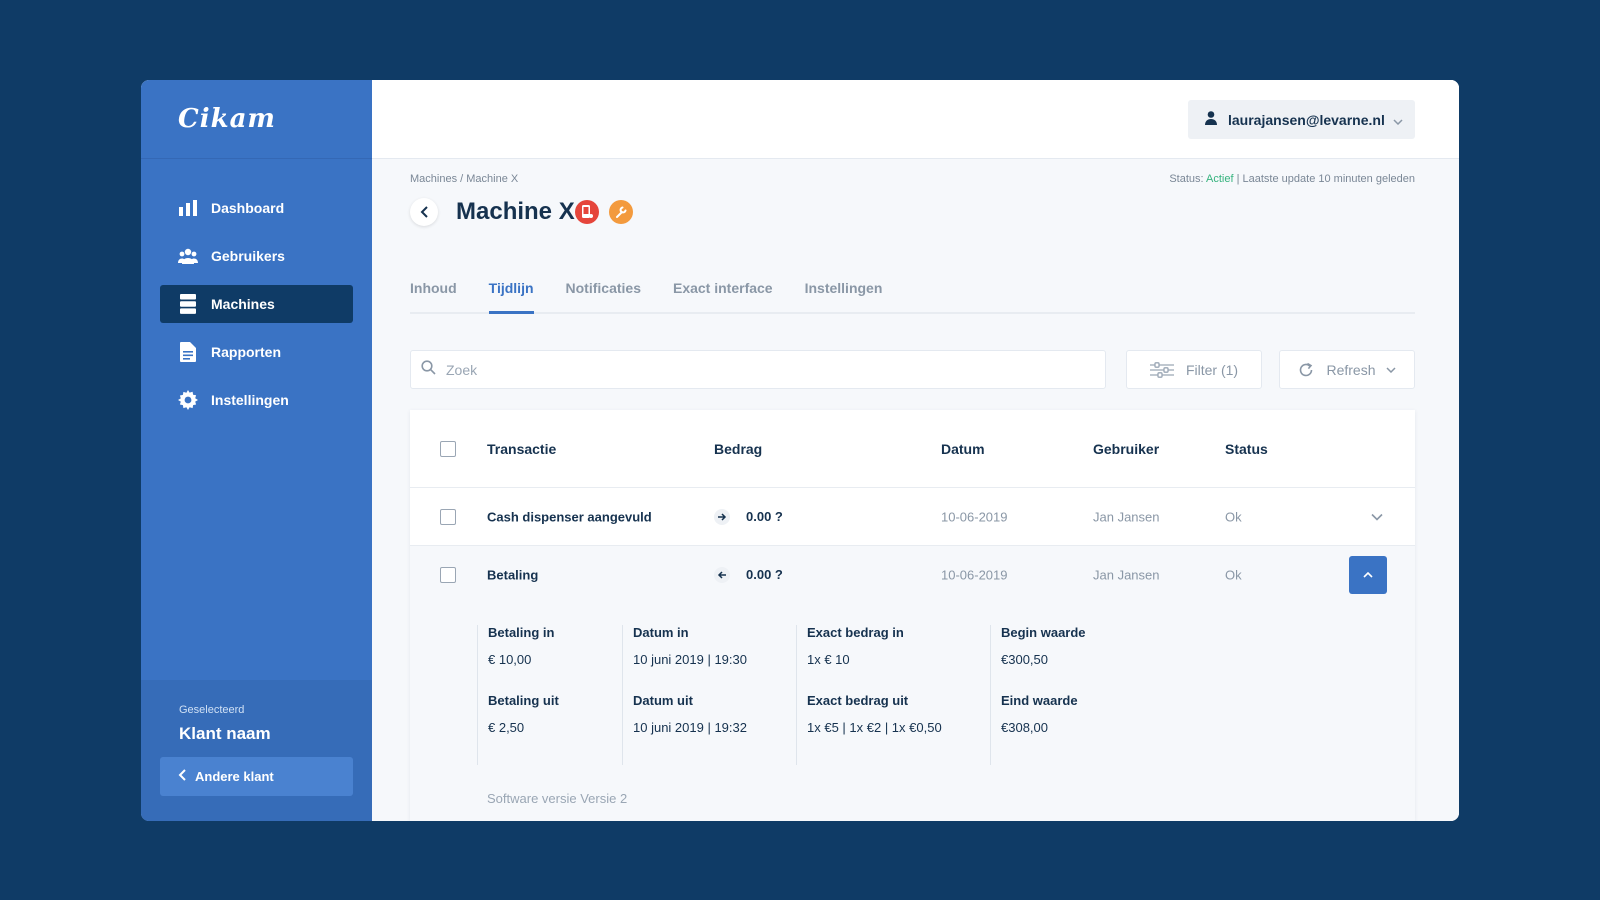 The height and width of the screenshot is (900, 1600). What do you see at coordinates (515, 211) in the screenshot?
I see `page-title: Machine X` at bounding box center [515, 211].